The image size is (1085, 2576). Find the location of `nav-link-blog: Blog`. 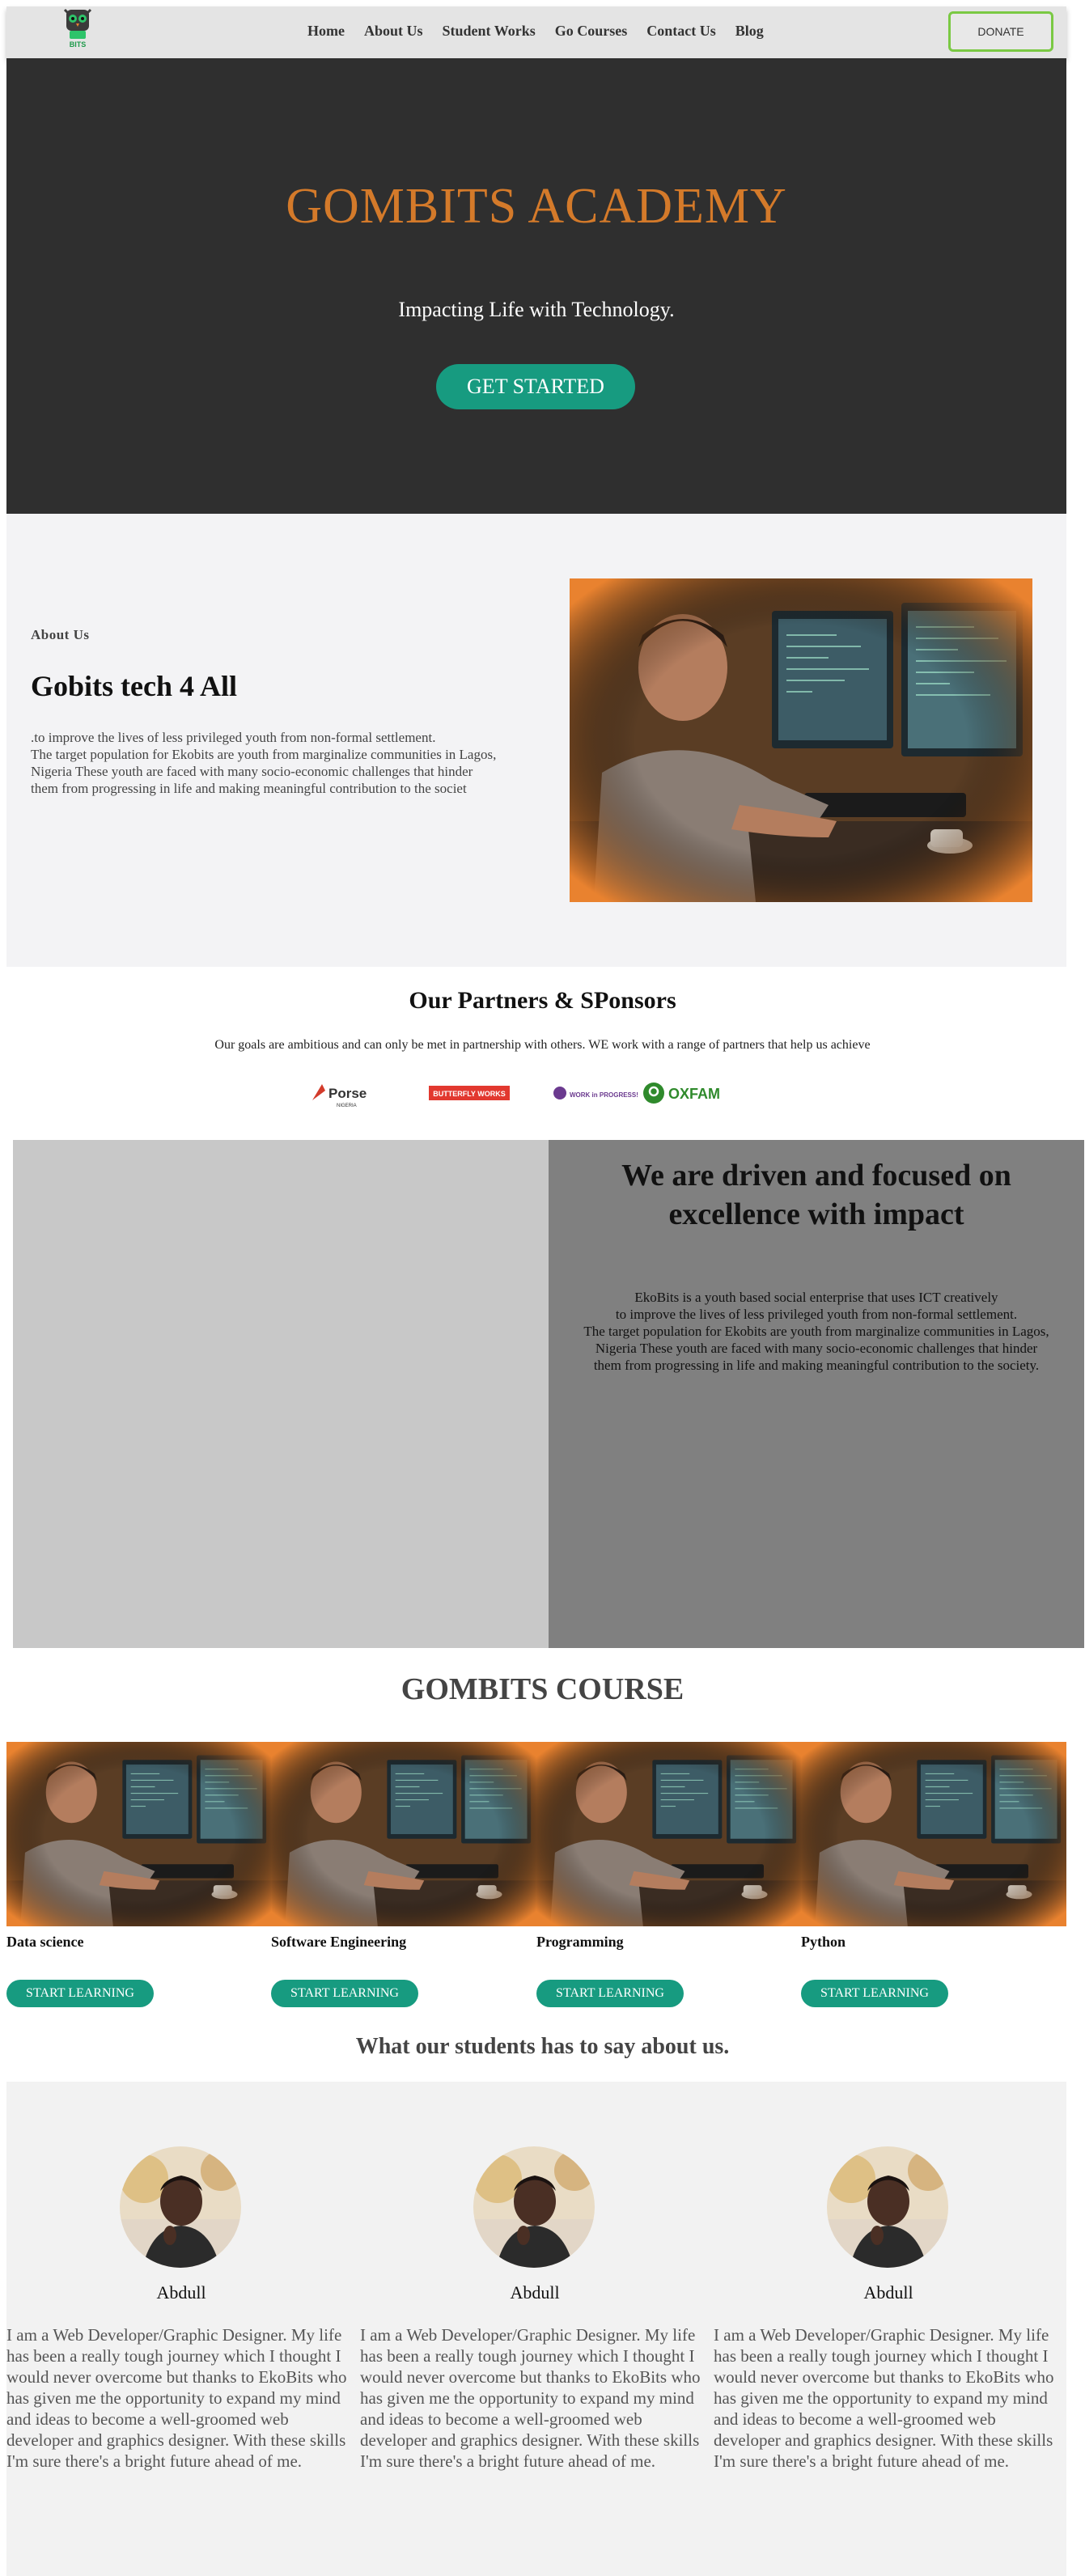

nav-link-blog: Blog is located at coordinates (749, 31).